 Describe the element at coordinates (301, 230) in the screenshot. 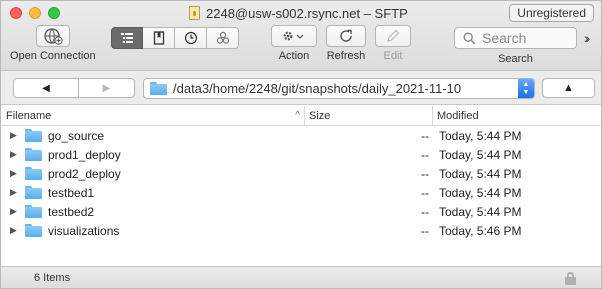

I see `table-row: ▶ visualizations -- Today, 5:46 PM` at that location.